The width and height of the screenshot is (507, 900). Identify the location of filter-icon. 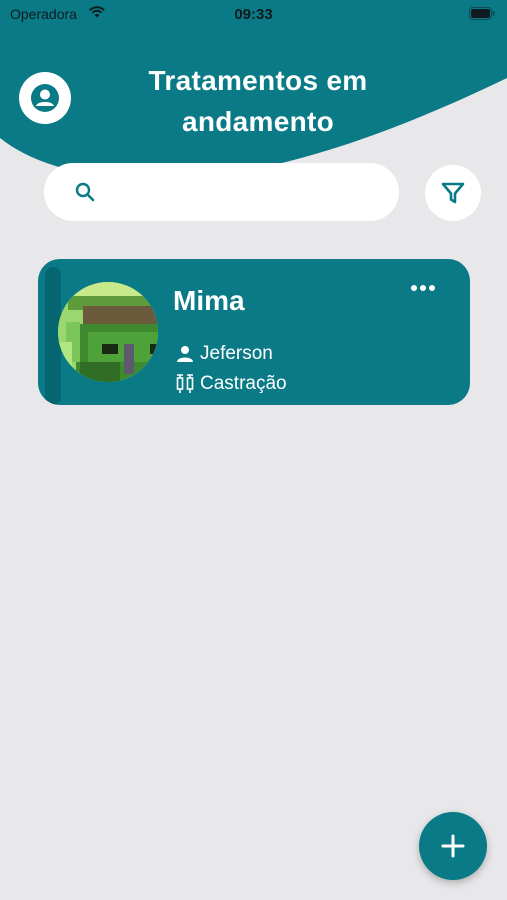
(453, 193).